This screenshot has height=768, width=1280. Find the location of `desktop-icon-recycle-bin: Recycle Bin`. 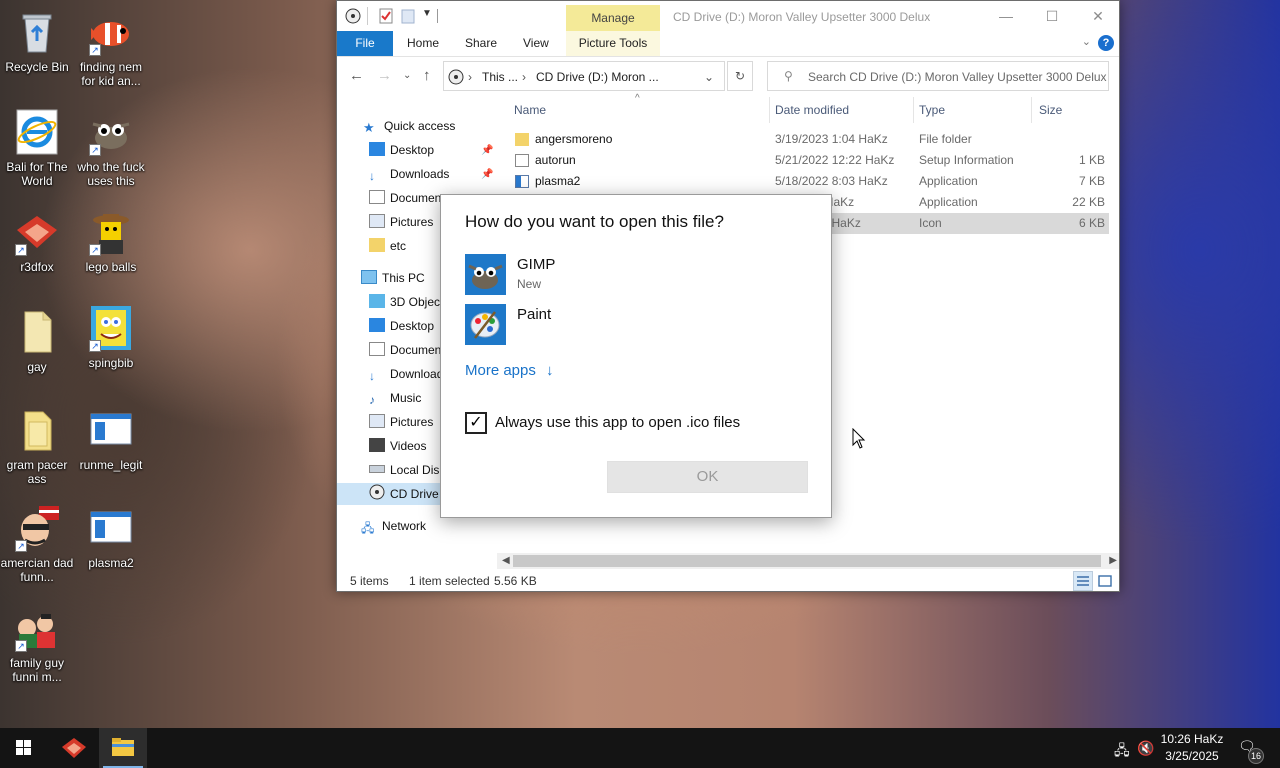

desktop-icon-recycle-bin: Recycle Bin is located at coordinates (37, 41).